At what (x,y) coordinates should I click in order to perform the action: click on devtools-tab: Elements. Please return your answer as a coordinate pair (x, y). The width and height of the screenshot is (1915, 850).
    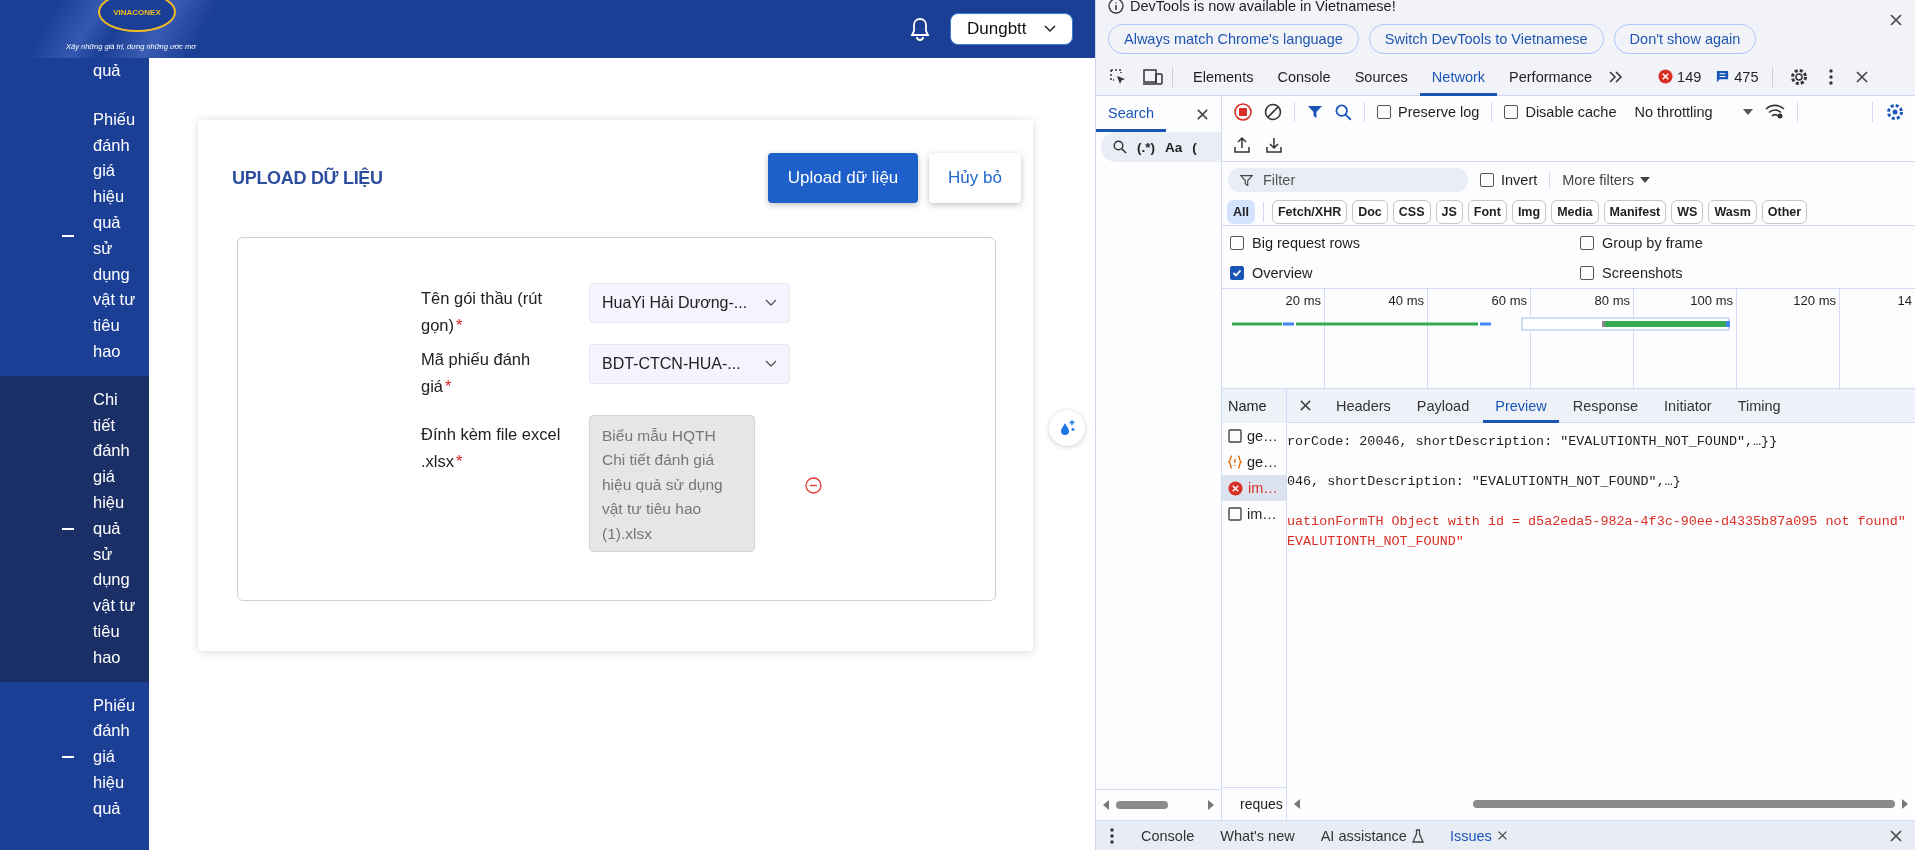
    Looking at the image, I should click on (1223, 76).